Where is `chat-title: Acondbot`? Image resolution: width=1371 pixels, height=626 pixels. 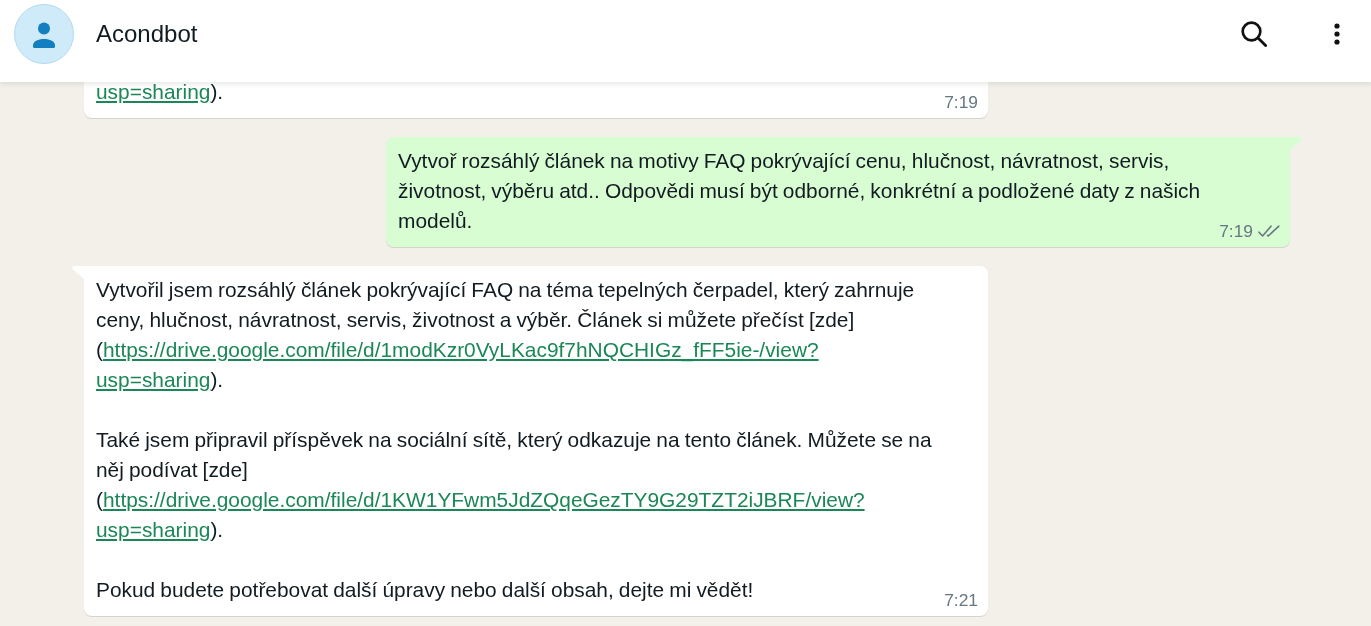
chat-title: Acondbot is located at coordinates (147, 34).